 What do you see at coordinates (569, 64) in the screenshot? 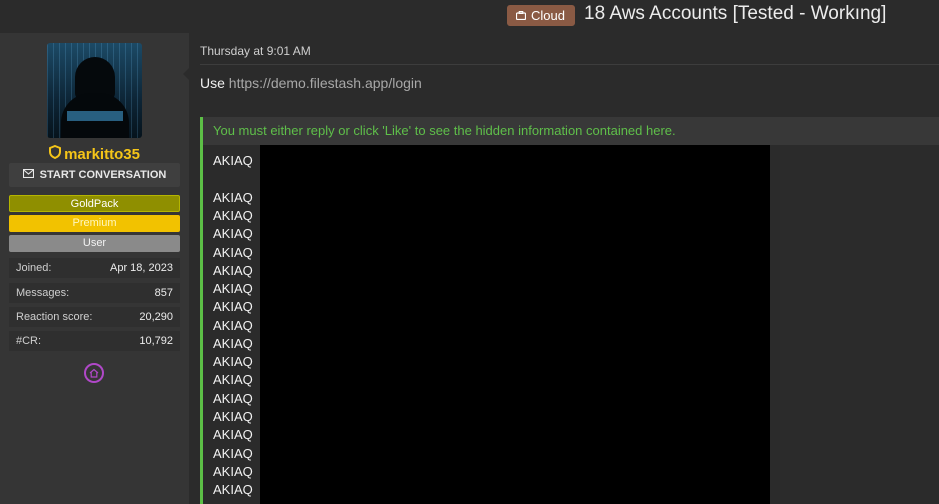
I see `divider` at bounding box center [569, 64].